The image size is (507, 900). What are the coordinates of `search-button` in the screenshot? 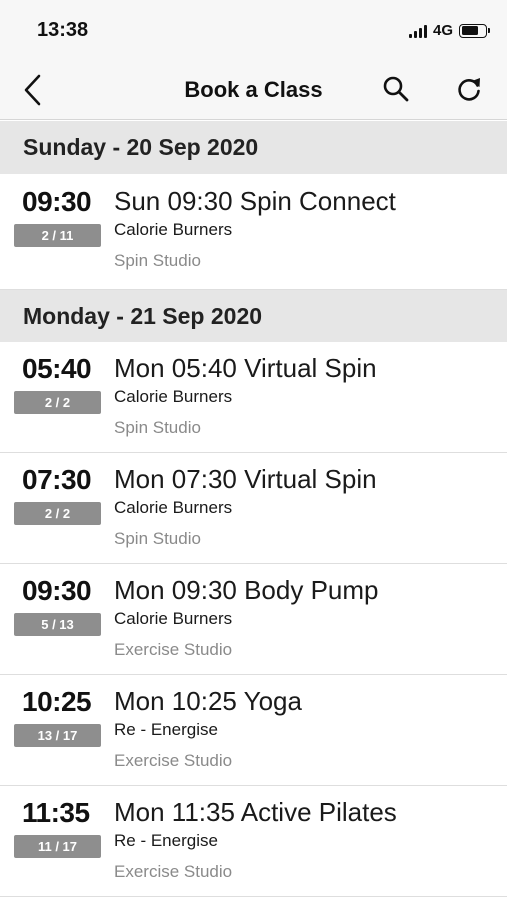 It's located at (396, 89).